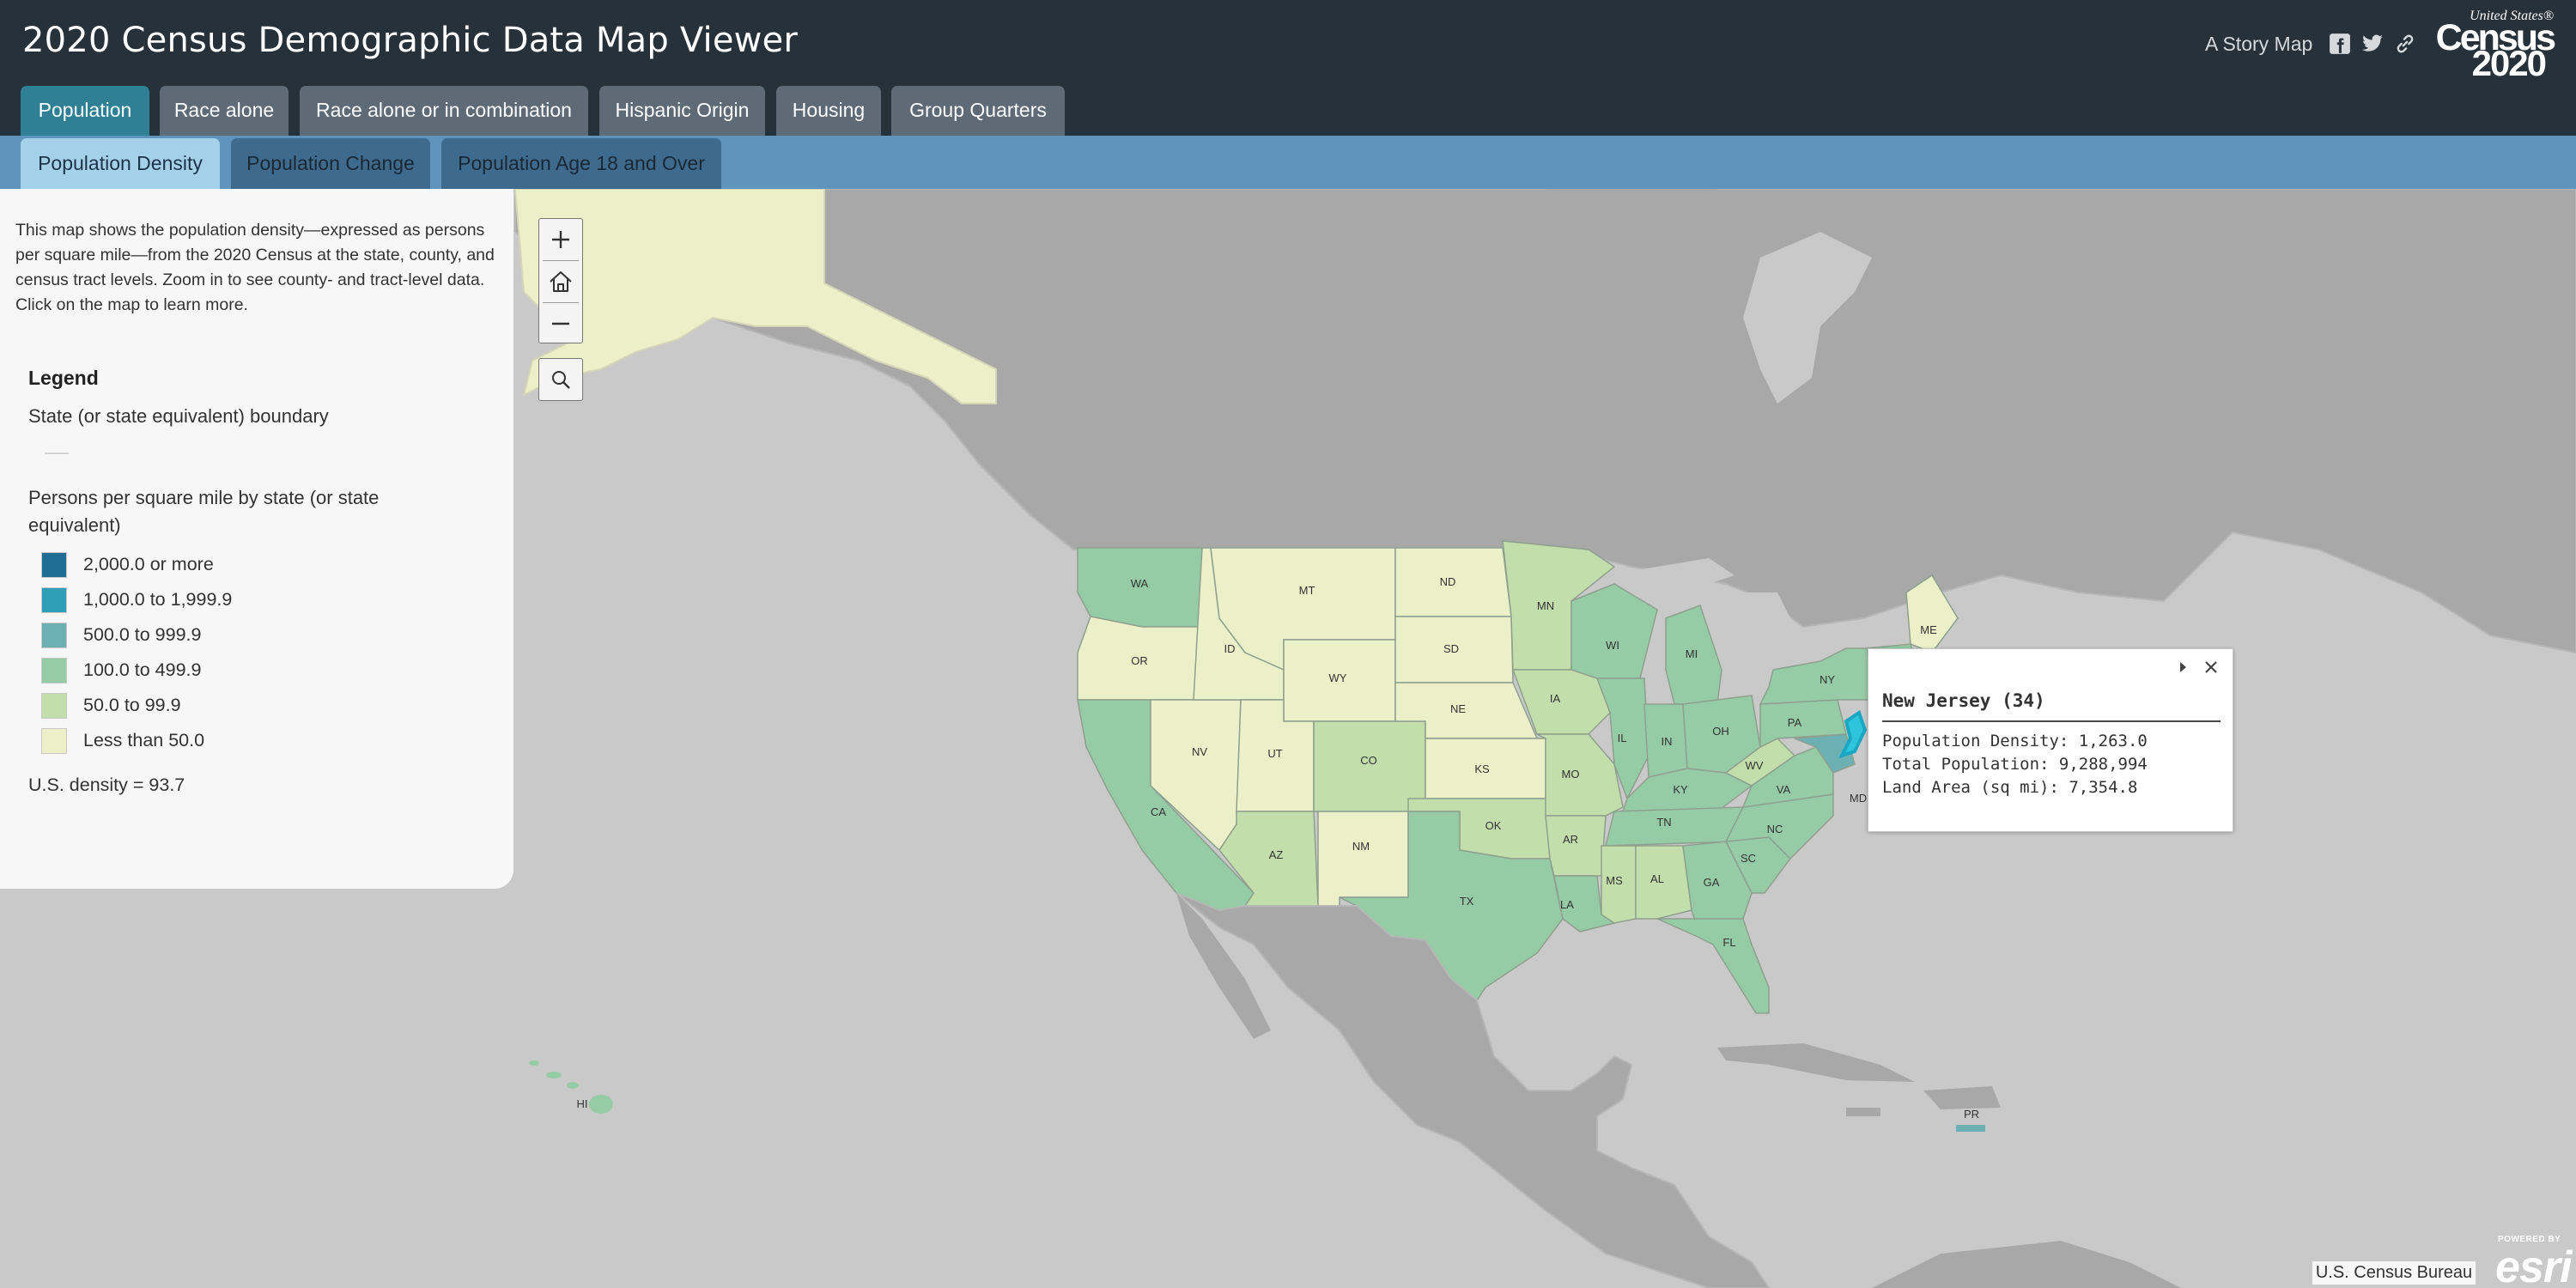 This screenshot has height=1288, width=2576. Describe the element at coordinates (57, 453) in the screenshot. I see `legend-boundary-line` at that location.